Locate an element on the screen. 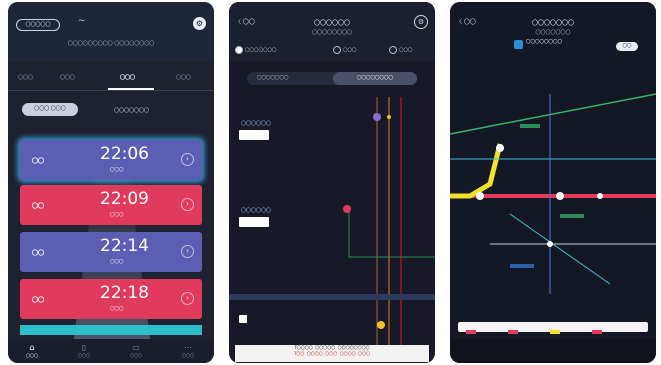 This screenshot has height=365, width=661. filter-toggle-off: 〇〇〇〇〇〇〇 is located at coordinates (131, 110).